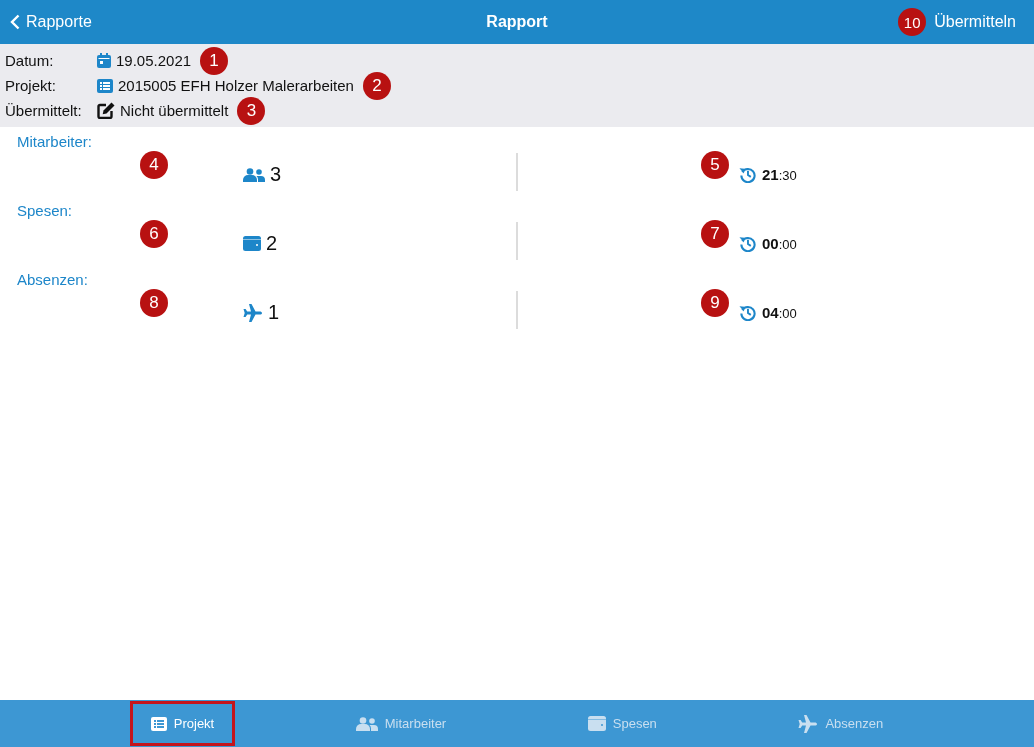 This screenshot has height=747, width=1034. Describe the element at coordinates (251, 110) in the screenshot. I see `callout-badge: 3` at that location.